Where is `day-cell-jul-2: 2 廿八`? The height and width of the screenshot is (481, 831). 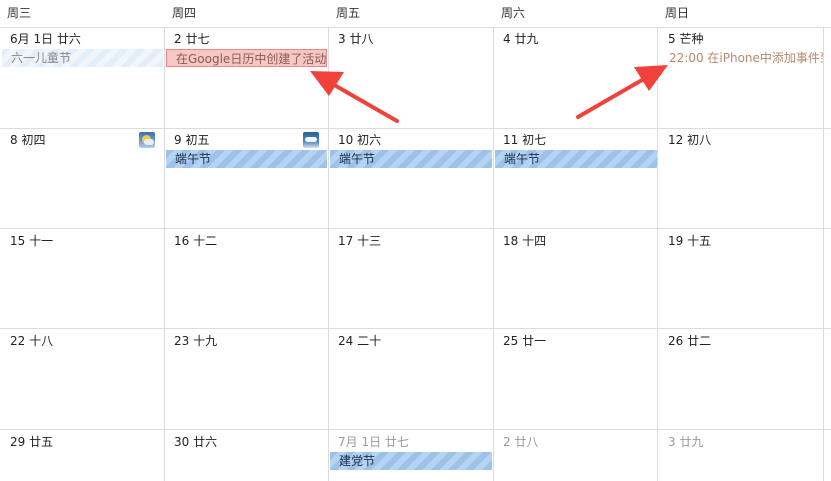
day-cell-jul-2: 2 廿八 is located at coordinates (520, 442).